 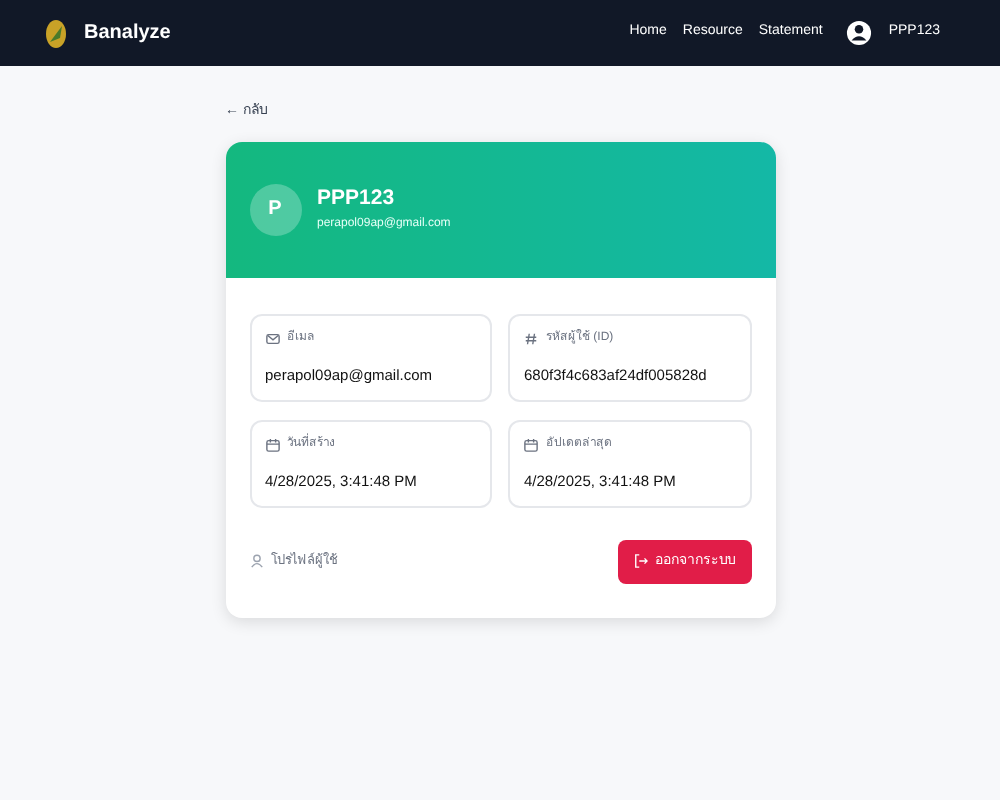 What do you see at coordinates (357, 199) in the screenshot?
I see `profile-name: PPP123` at bounding box center [357, 199].